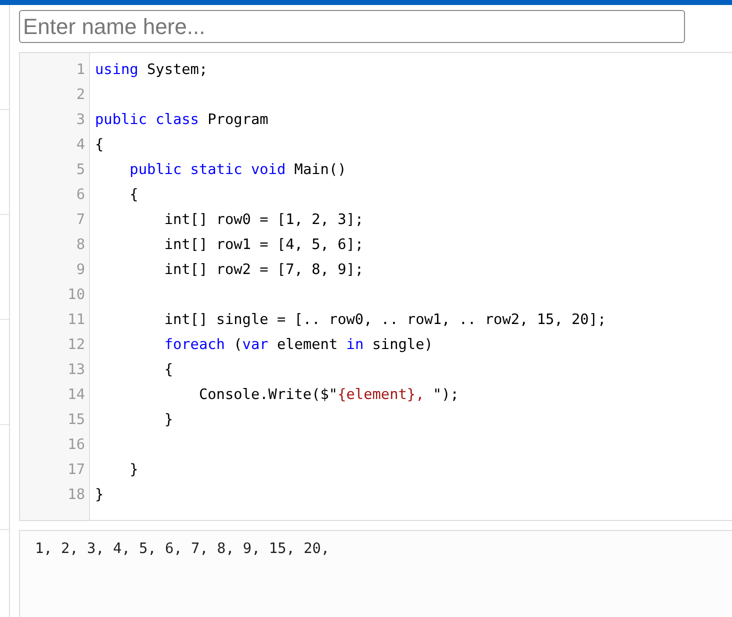 The width and height of the screenshot is (732, 617). I want to click on code-line: int[] row2 = [7, 8, 9];, so click(264, 270).